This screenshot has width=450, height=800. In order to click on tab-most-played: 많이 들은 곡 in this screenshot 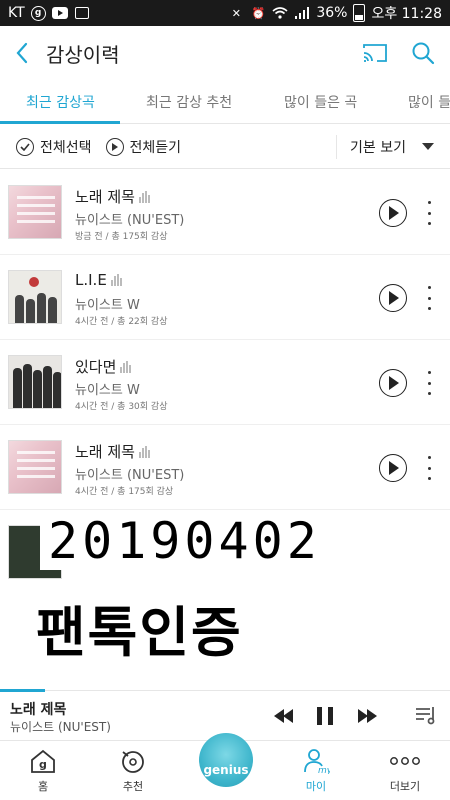, I will do `click(320, 102)`.